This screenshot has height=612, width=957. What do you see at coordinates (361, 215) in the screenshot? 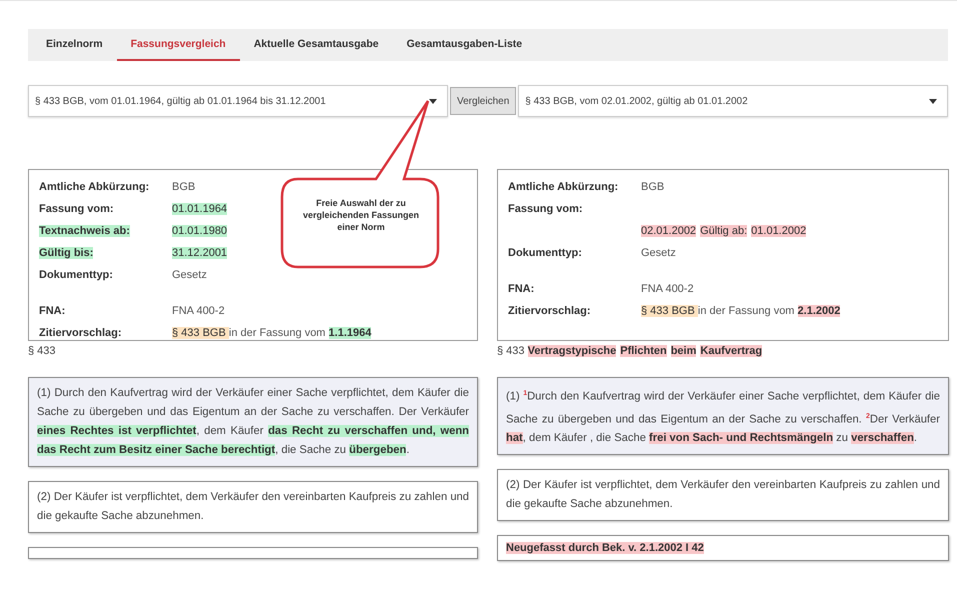
I see `callout-text: Freie Auswahl der zu vergleichenden Fassungen einer Norm` at bounding box center [361, 215].